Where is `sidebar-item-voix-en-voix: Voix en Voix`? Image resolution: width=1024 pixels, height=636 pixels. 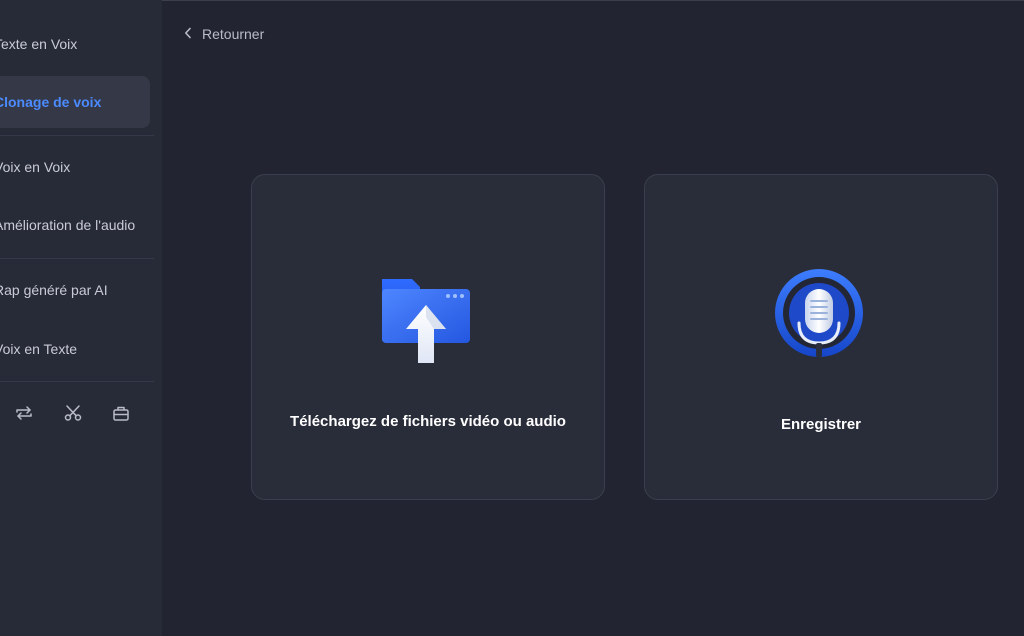 sidebar-item-voix-en-voix: Voix en Voix is located at coordinates (75, 167).